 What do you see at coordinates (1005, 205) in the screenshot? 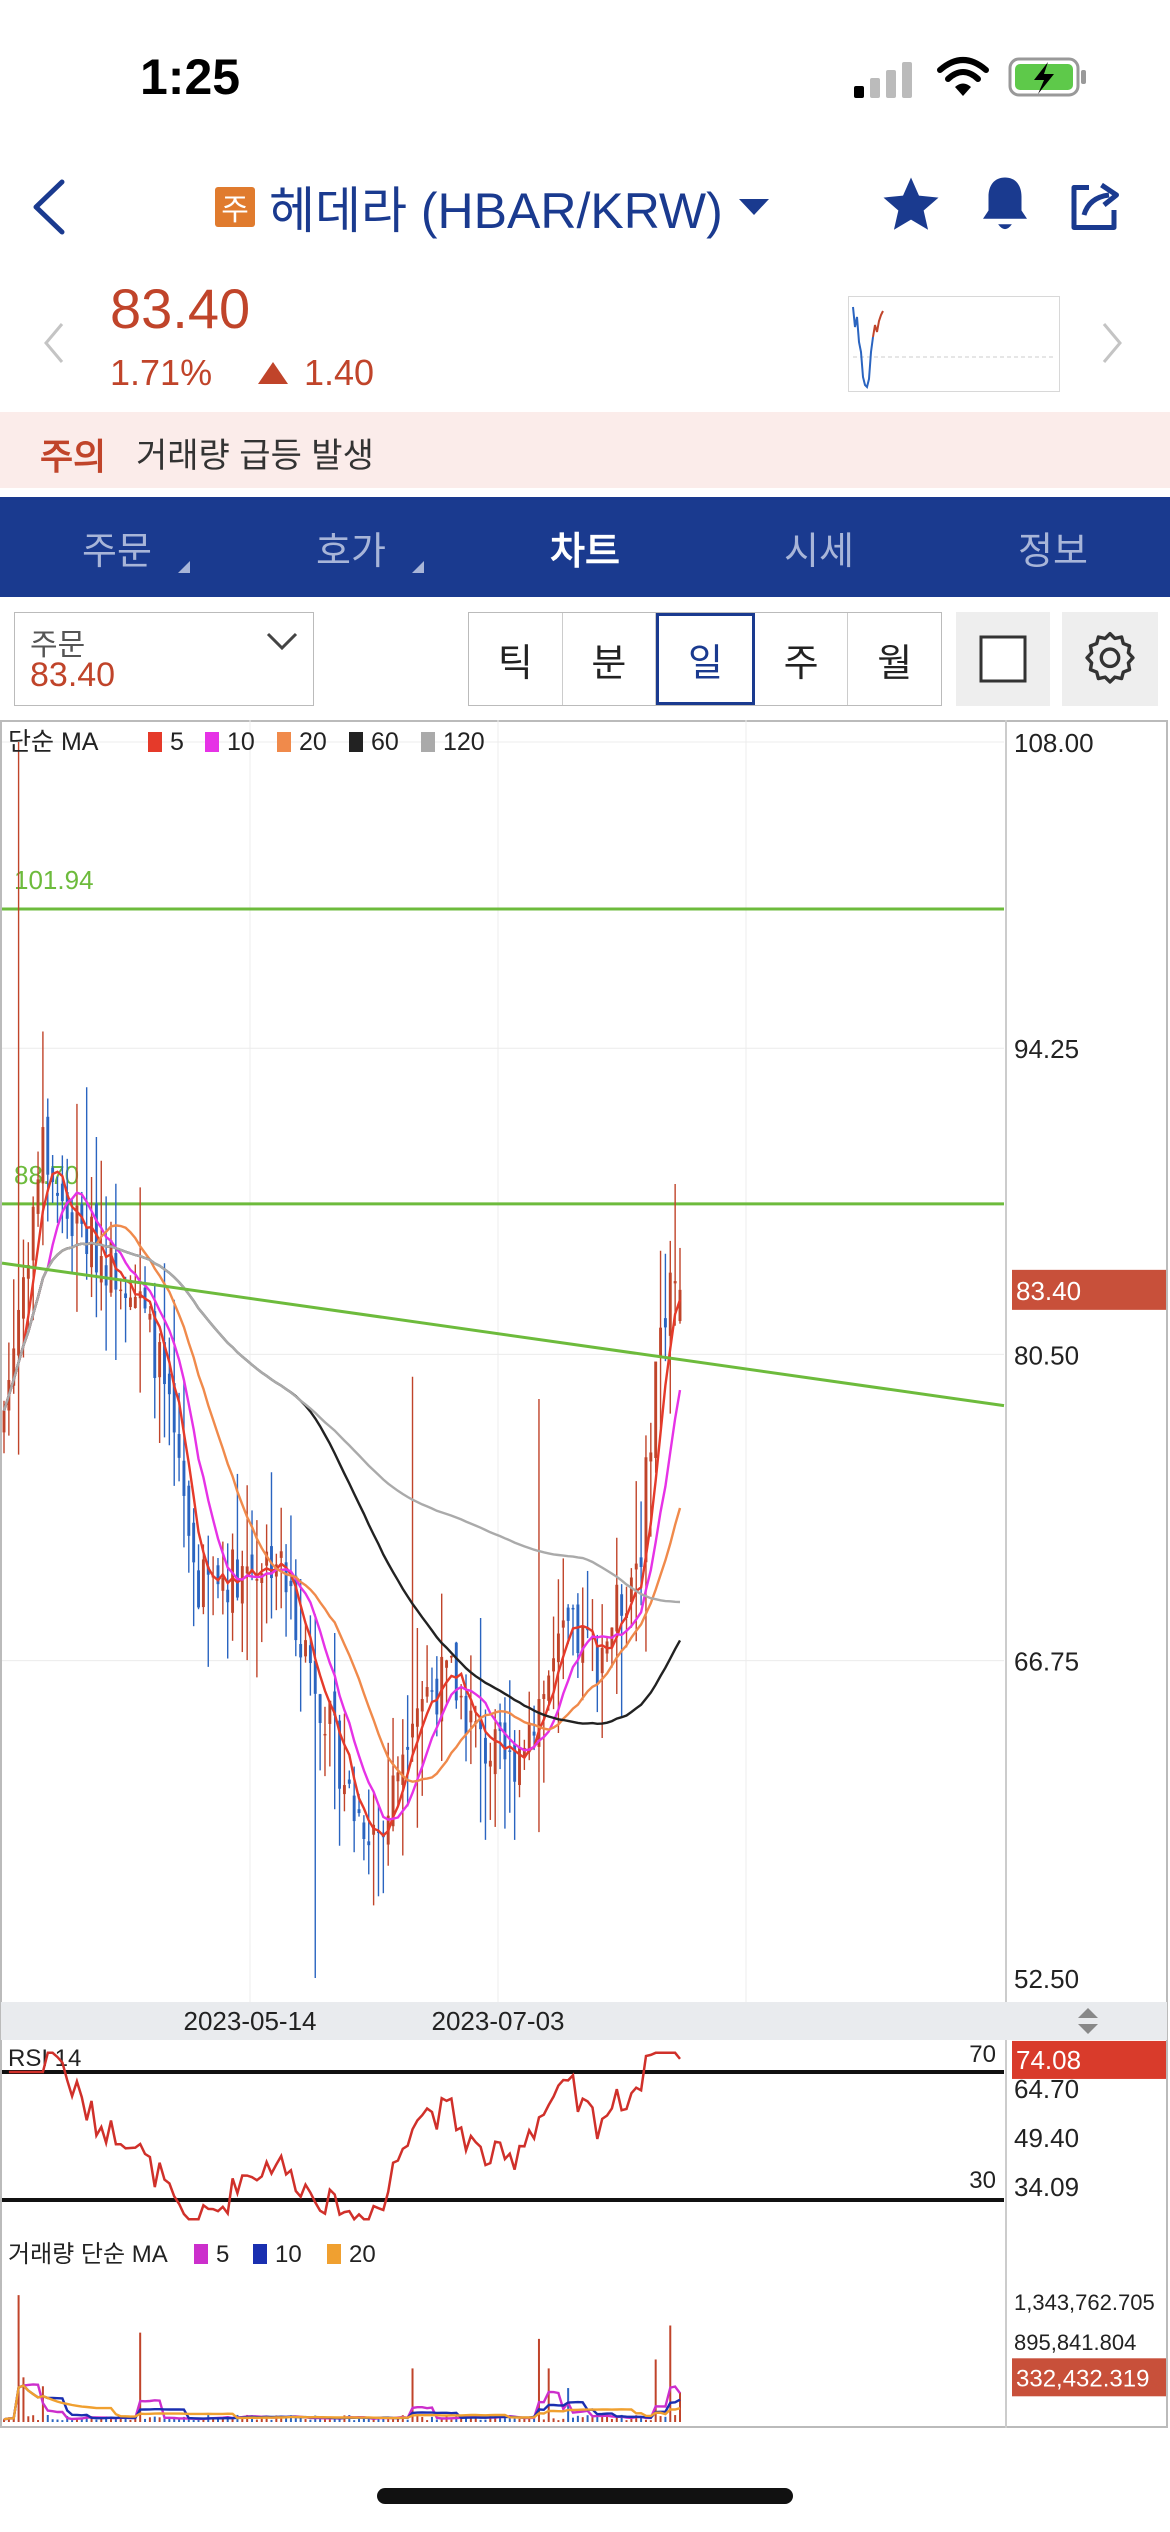
I see `bell-icon` at bounding box center [1005, 205].